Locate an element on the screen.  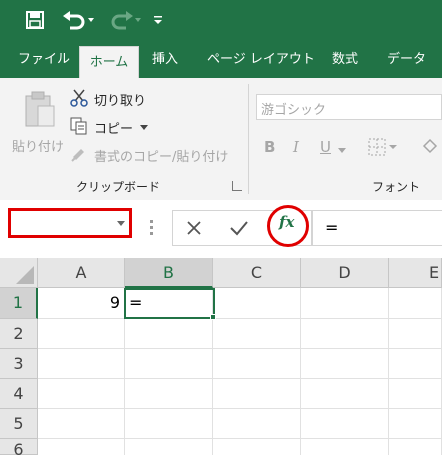
tab-data: データ is located at coordinates (406, 60).